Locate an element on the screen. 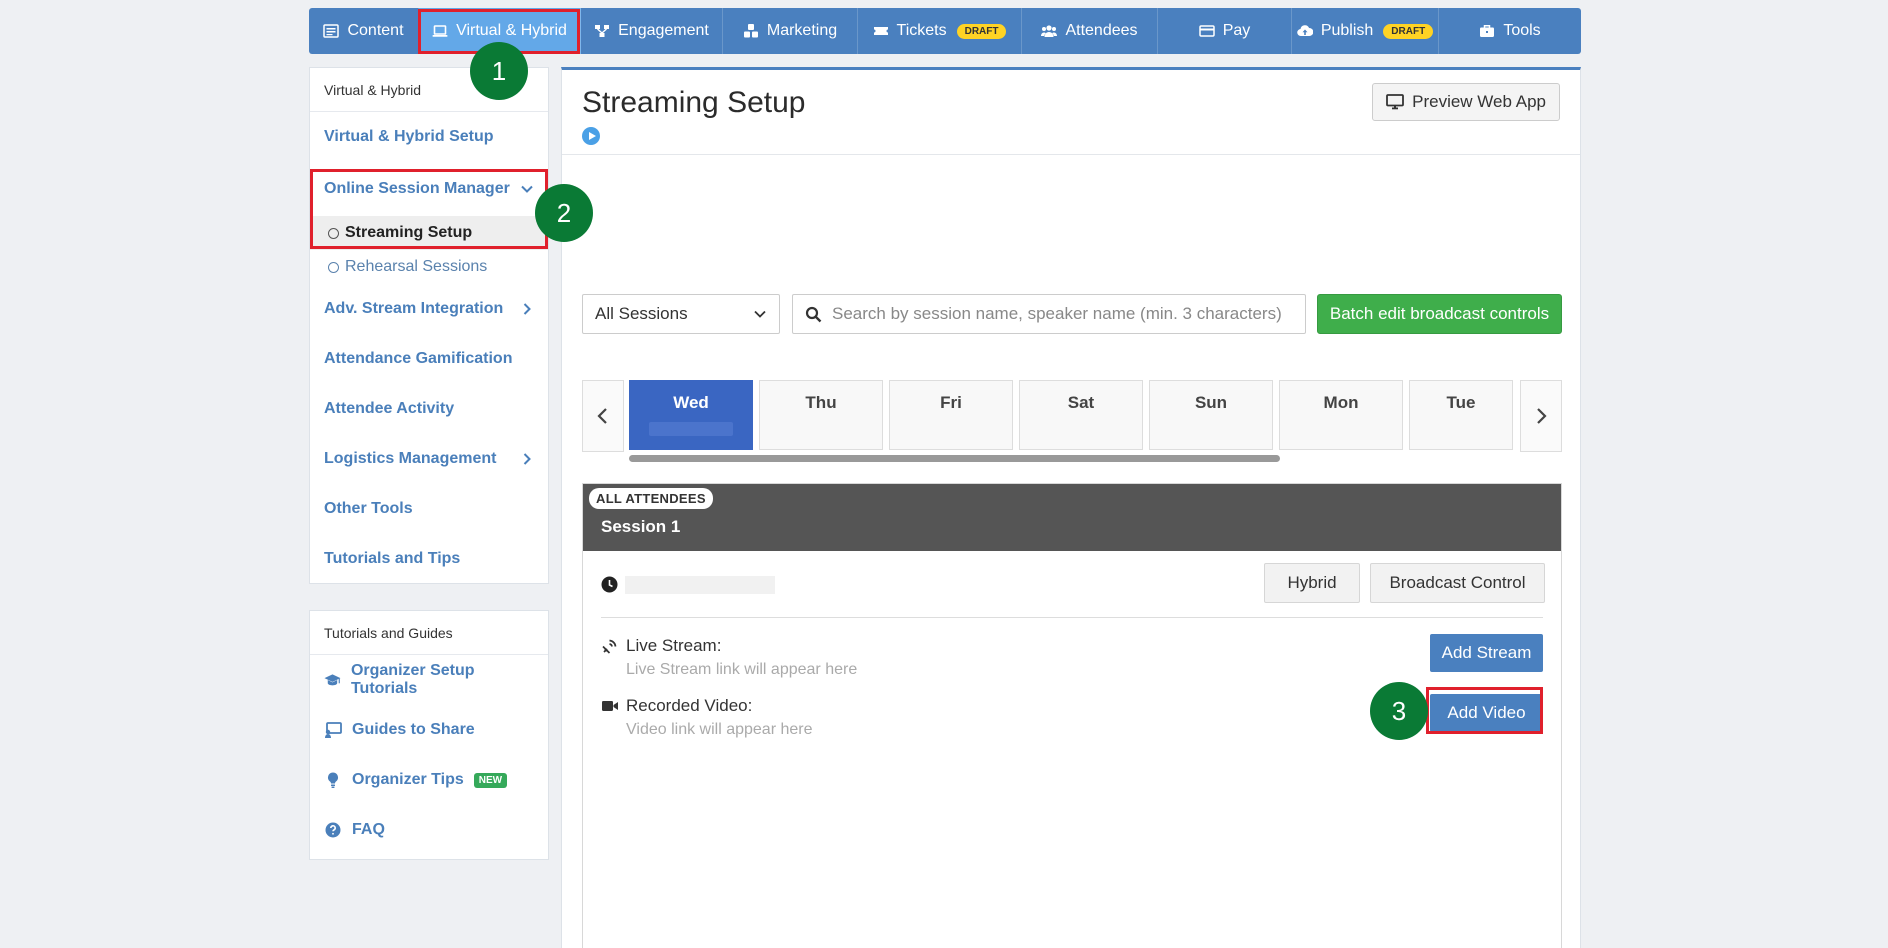 This screenshot has height=948, width=1888. day-label: Thu is located at coordinates (821, 402).